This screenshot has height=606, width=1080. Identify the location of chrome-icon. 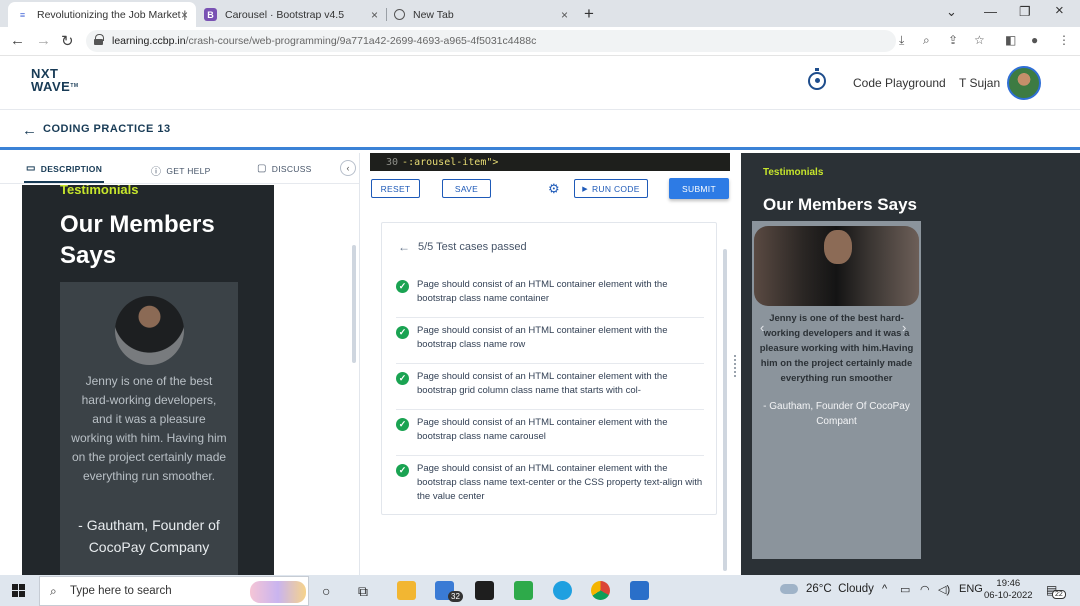
(600, 590).